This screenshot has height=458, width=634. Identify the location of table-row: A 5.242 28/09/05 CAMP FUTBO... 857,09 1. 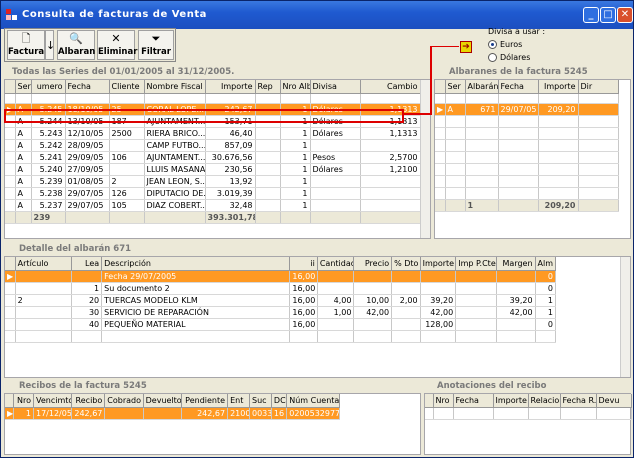
(213, 145).